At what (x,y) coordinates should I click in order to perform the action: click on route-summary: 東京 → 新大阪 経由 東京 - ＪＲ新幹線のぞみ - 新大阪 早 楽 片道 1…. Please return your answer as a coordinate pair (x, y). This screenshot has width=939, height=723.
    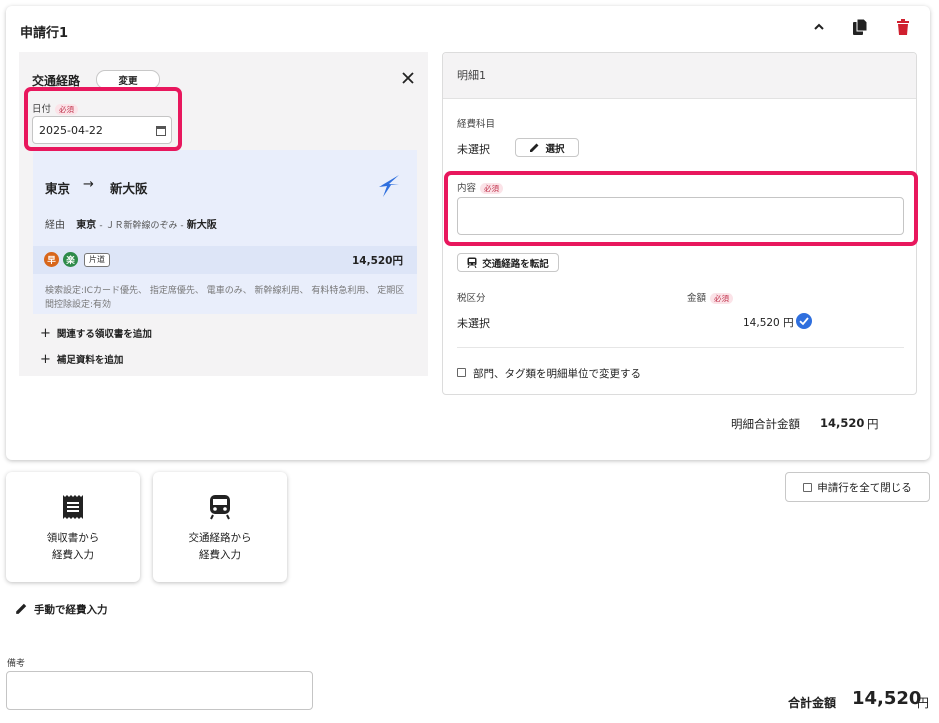
    Looking at the image, I should click on (225, 232).